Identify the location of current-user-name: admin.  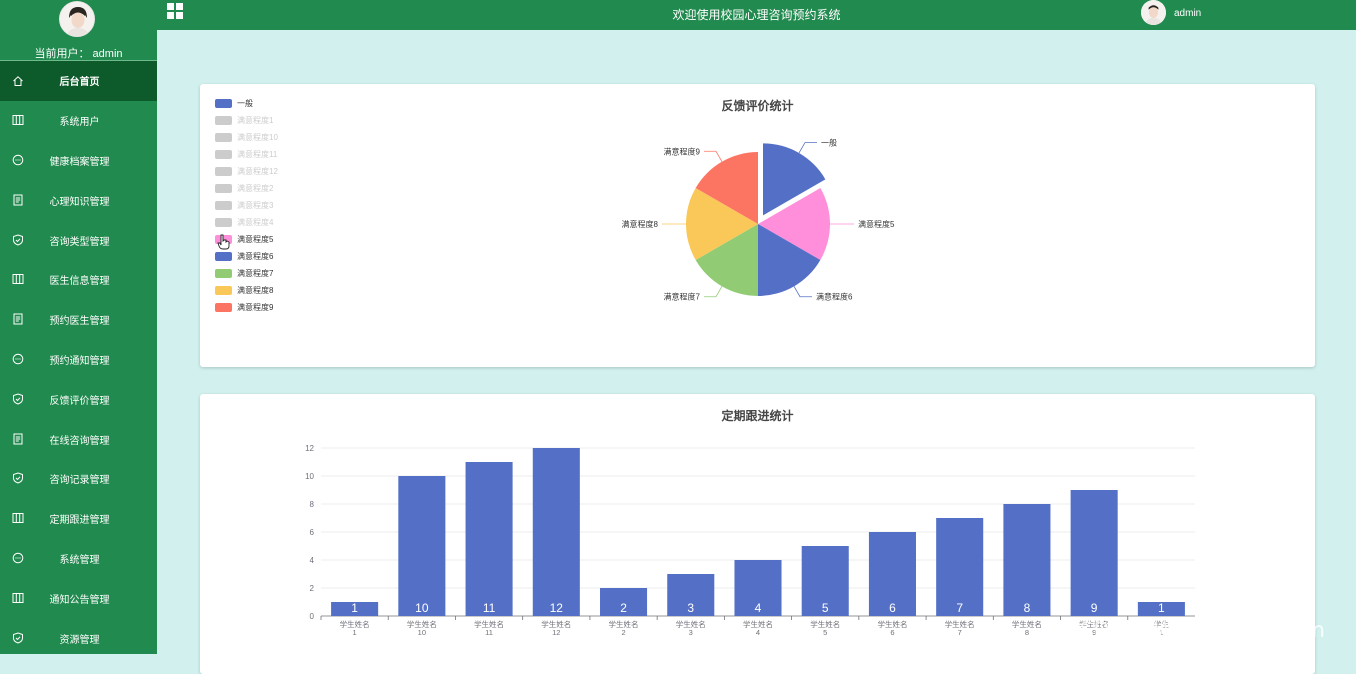
(107, 54).